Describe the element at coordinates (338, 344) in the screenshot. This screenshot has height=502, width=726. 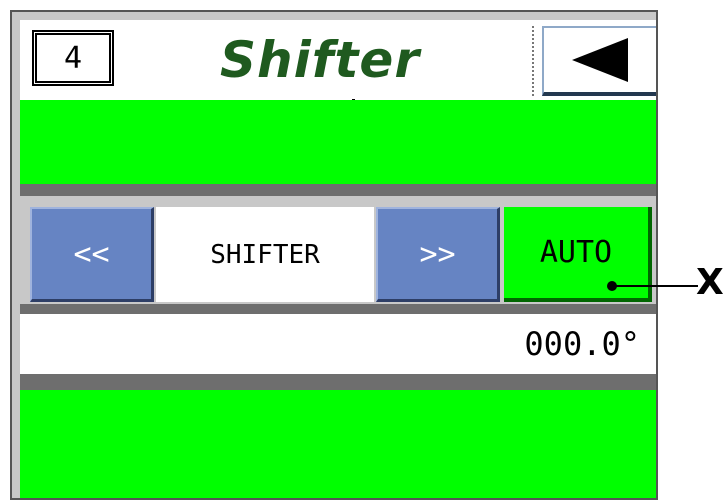
I see `position-readout: 000.0°` at that location.